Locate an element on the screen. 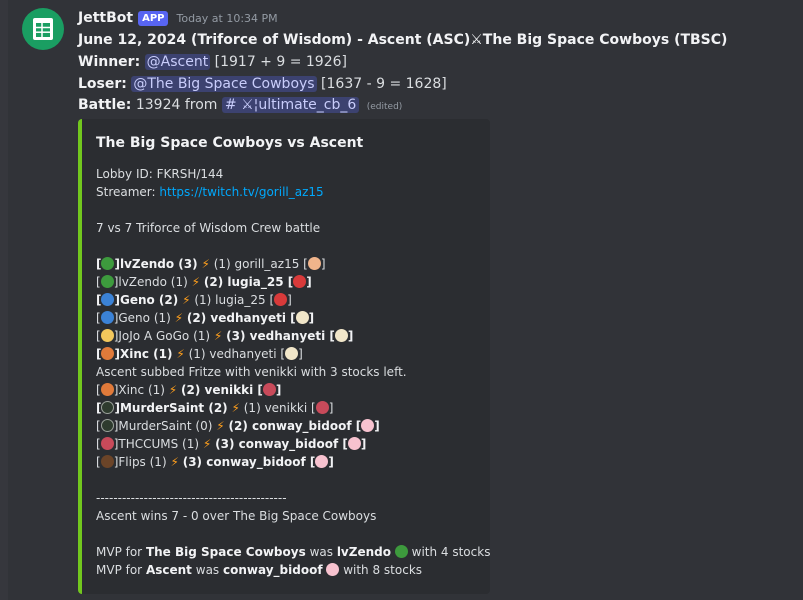  bot-avatar is located at coordinates (43, 29).